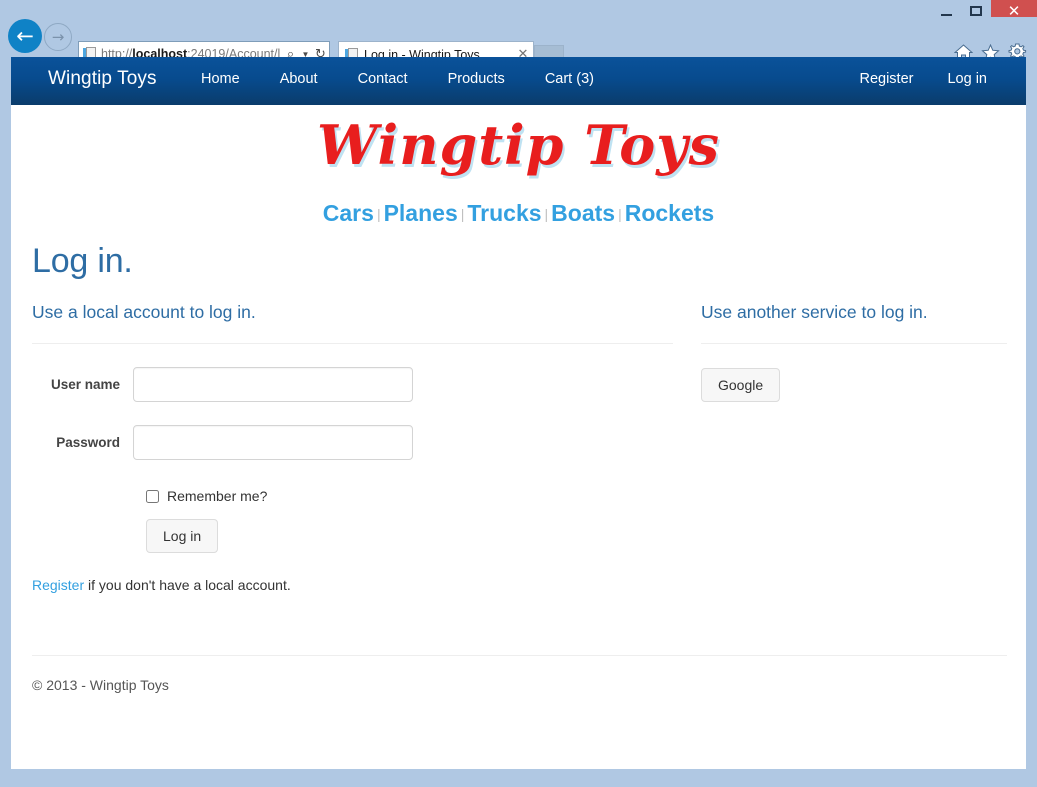 This screenshot has height=787, width=1037. I want to click on category-link-cars: Cars, so click(348, 213).